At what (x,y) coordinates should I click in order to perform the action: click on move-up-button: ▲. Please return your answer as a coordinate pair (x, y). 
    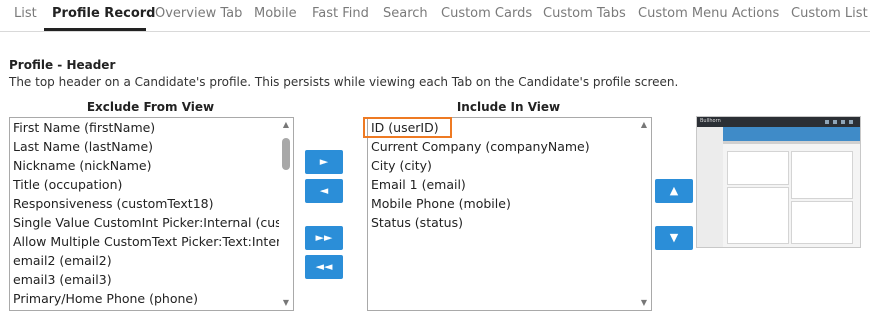
    Looking at the image, I should click on (674, 191).